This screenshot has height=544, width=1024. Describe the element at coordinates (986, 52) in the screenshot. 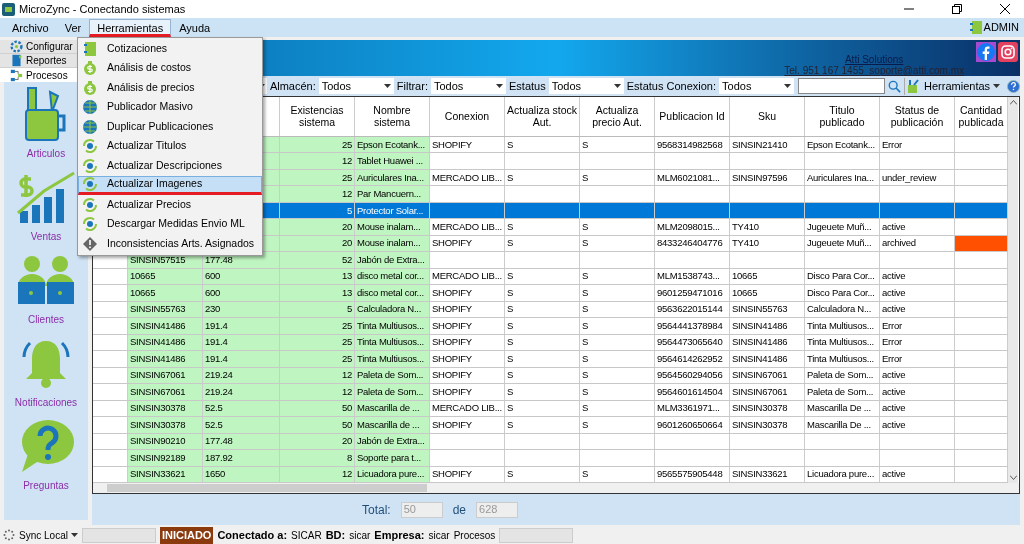

I see `facebook-icon` at that location.